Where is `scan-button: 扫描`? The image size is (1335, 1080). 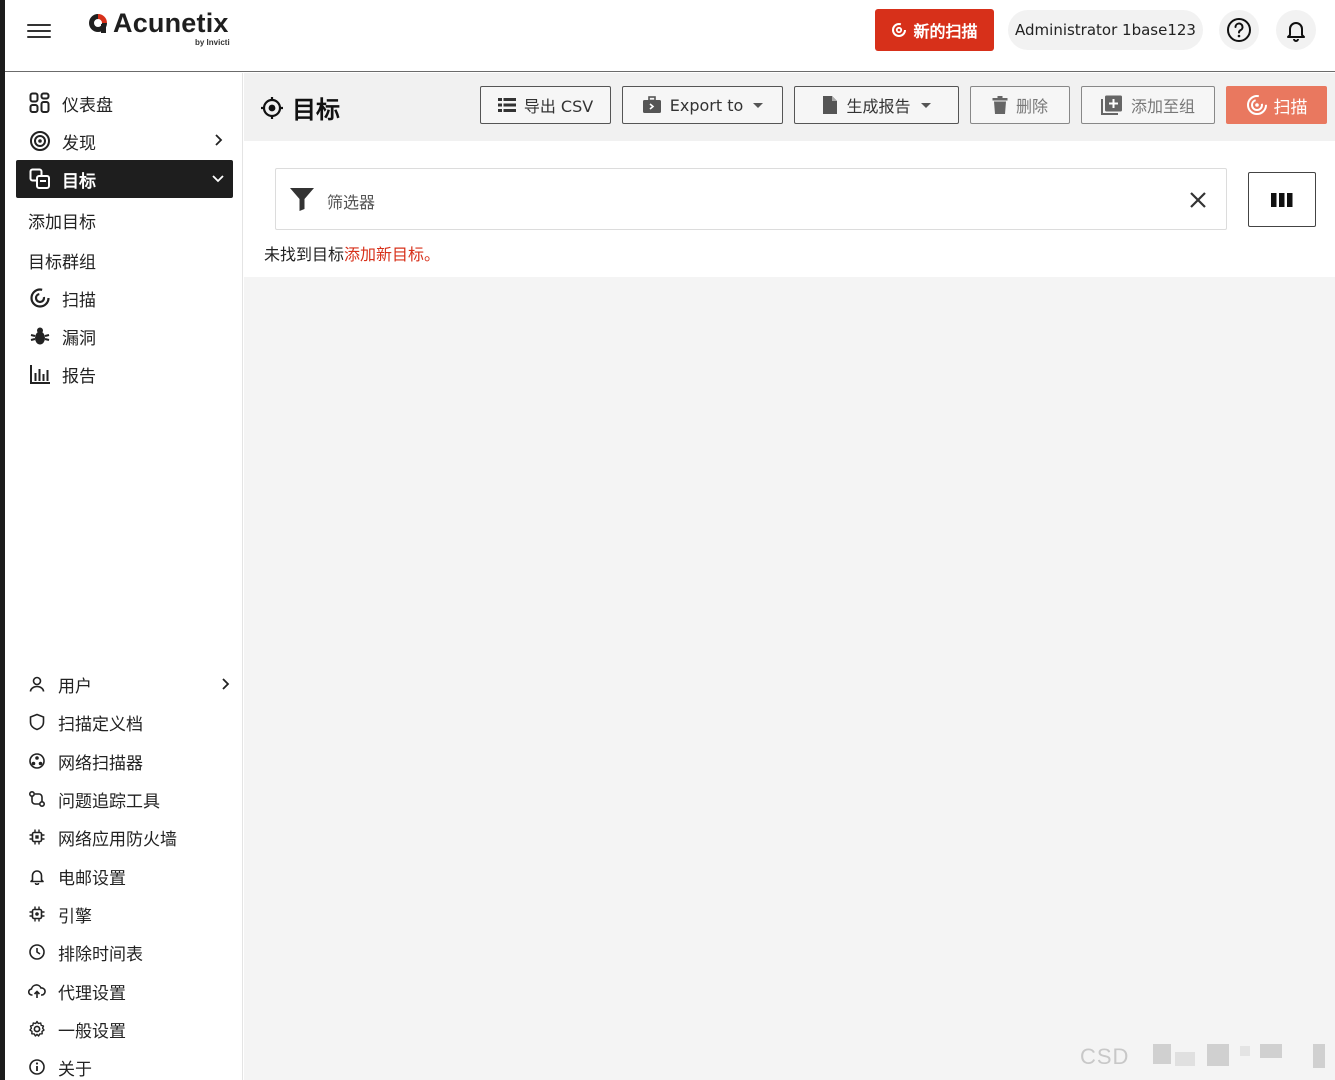 scan-button: 扫描 is located at coordinates (1276, 105).